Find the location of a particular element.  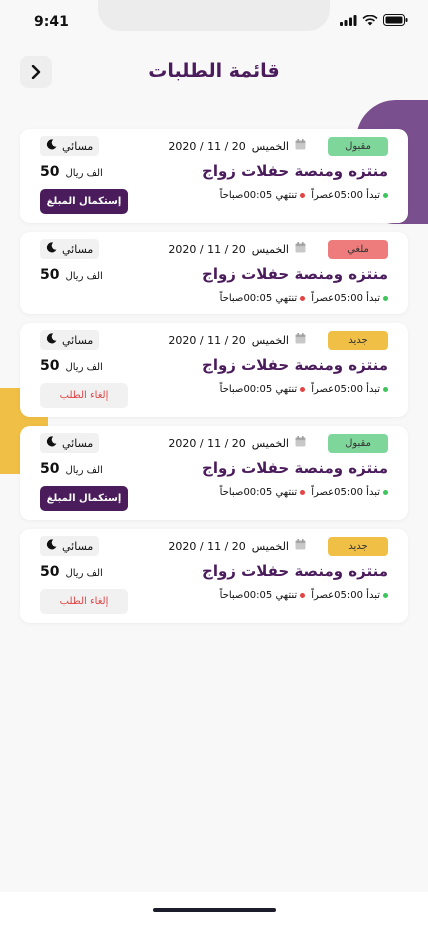

wifi-icon is located at coordinates (370, 19).